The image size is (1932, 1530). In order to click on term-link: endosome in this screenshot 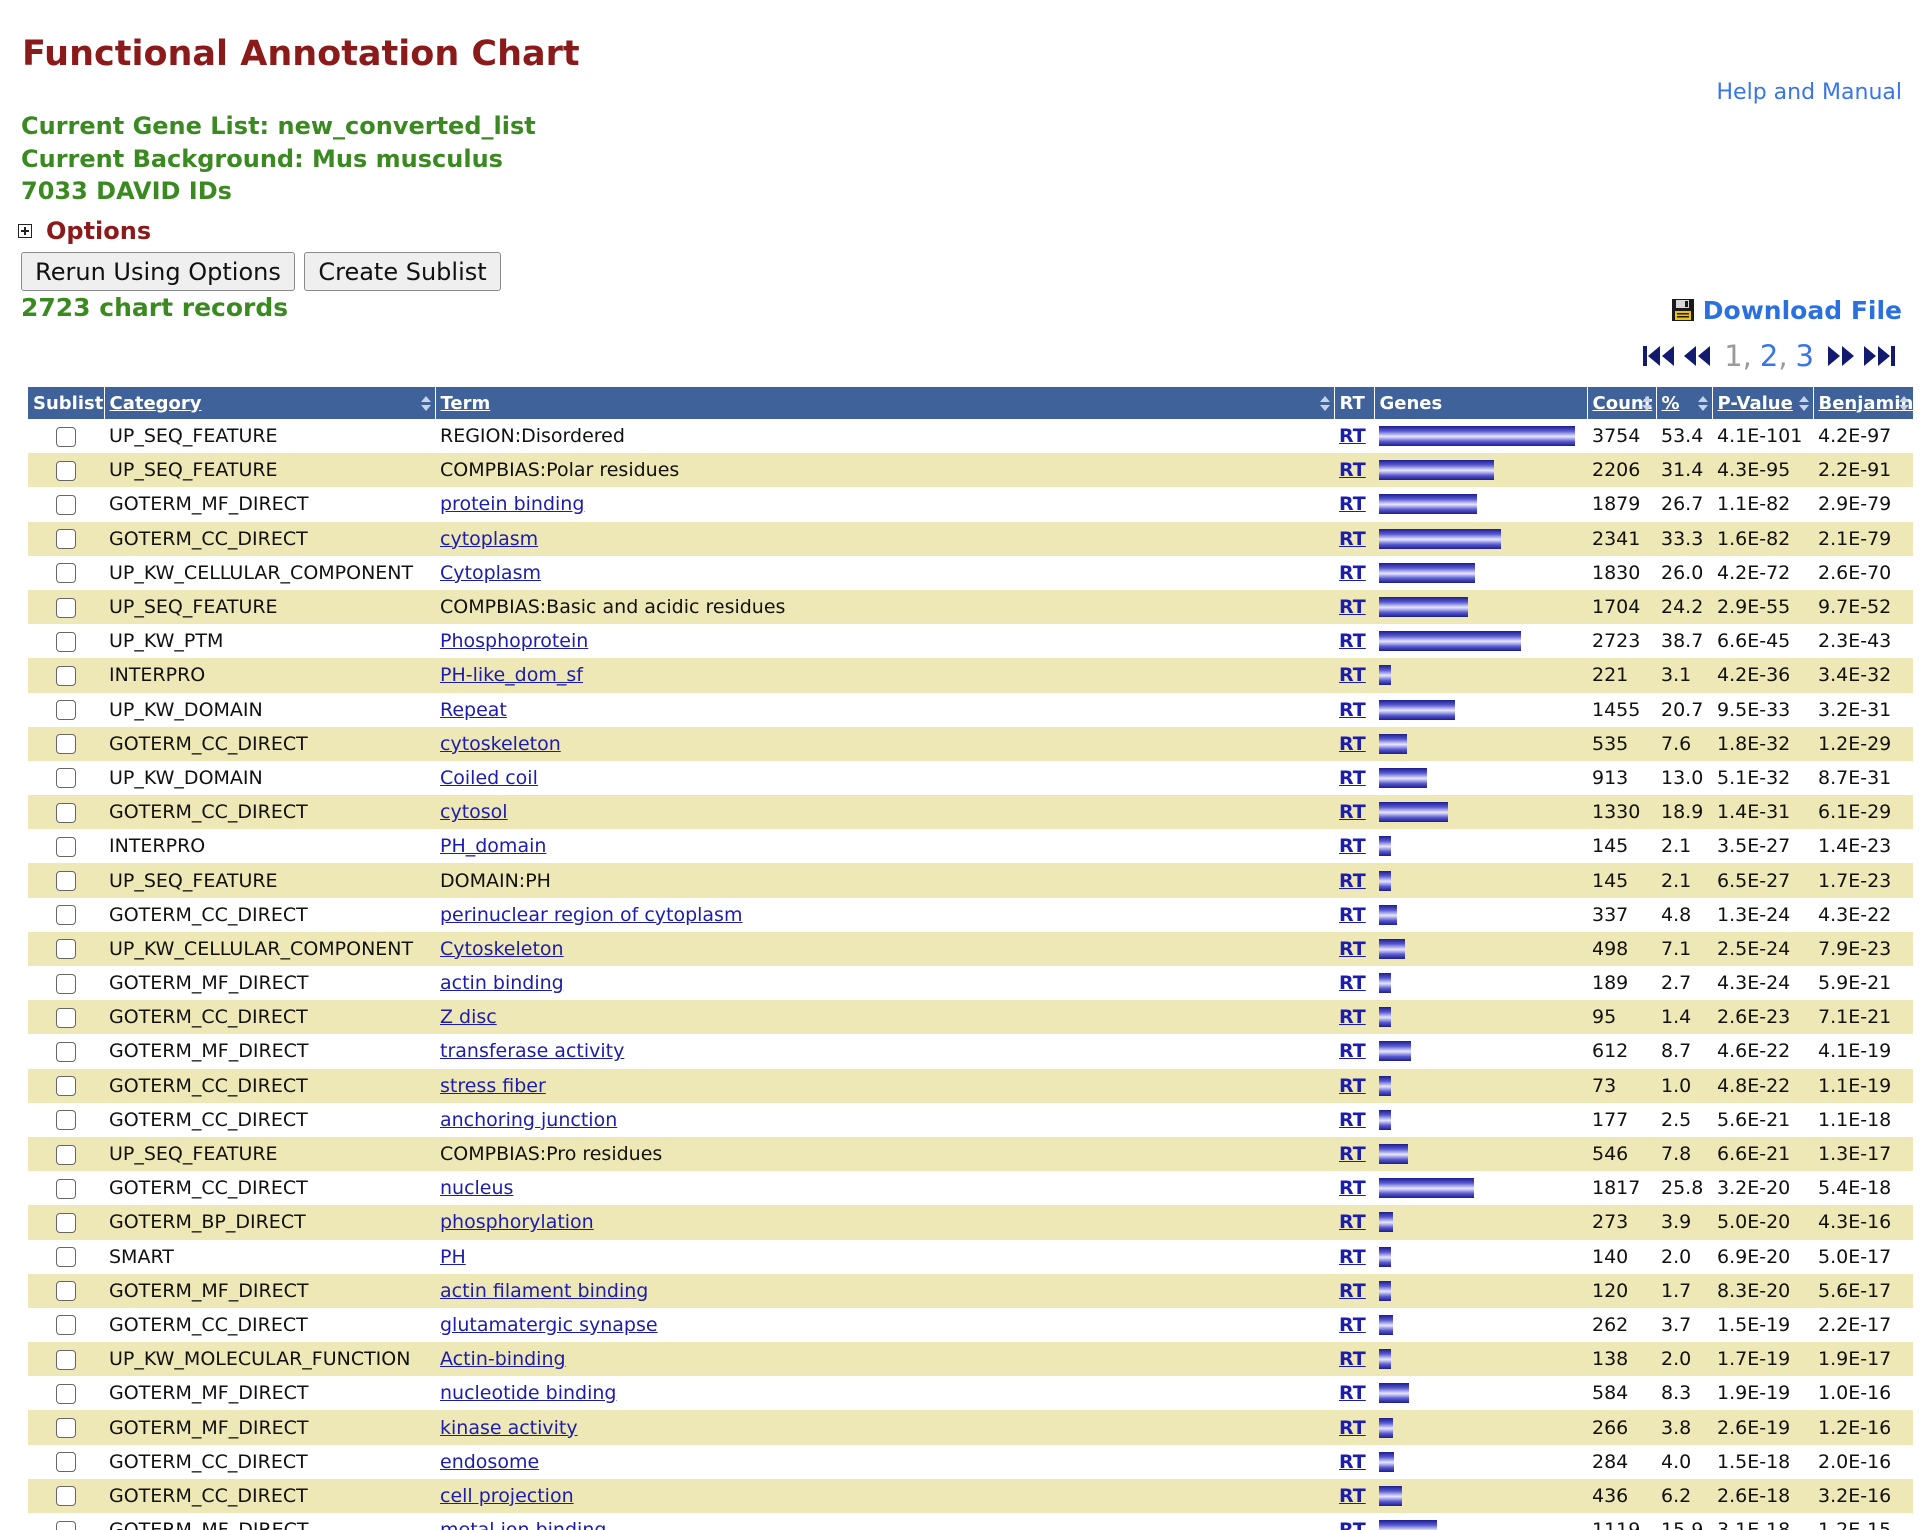, I will do `click(489, 1462)`.